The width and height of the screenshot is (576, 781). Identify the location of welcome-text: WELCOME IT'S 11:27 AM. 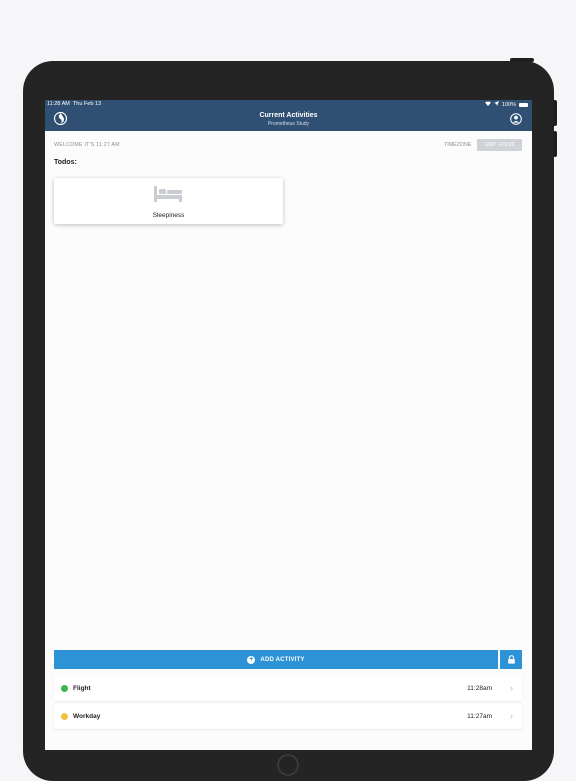
(87, 145).